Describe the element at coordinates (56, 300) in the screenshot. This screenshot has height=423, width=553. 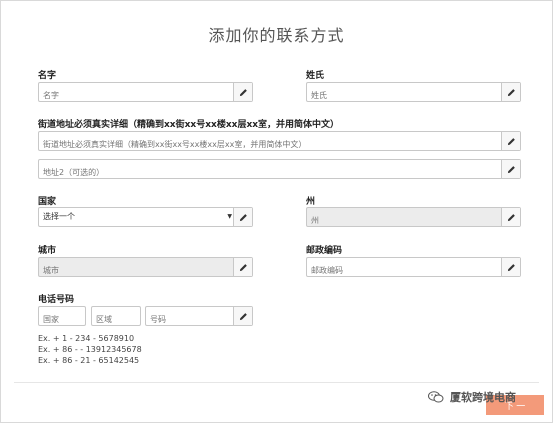
I see `phone-label: 电话号码` at that location.